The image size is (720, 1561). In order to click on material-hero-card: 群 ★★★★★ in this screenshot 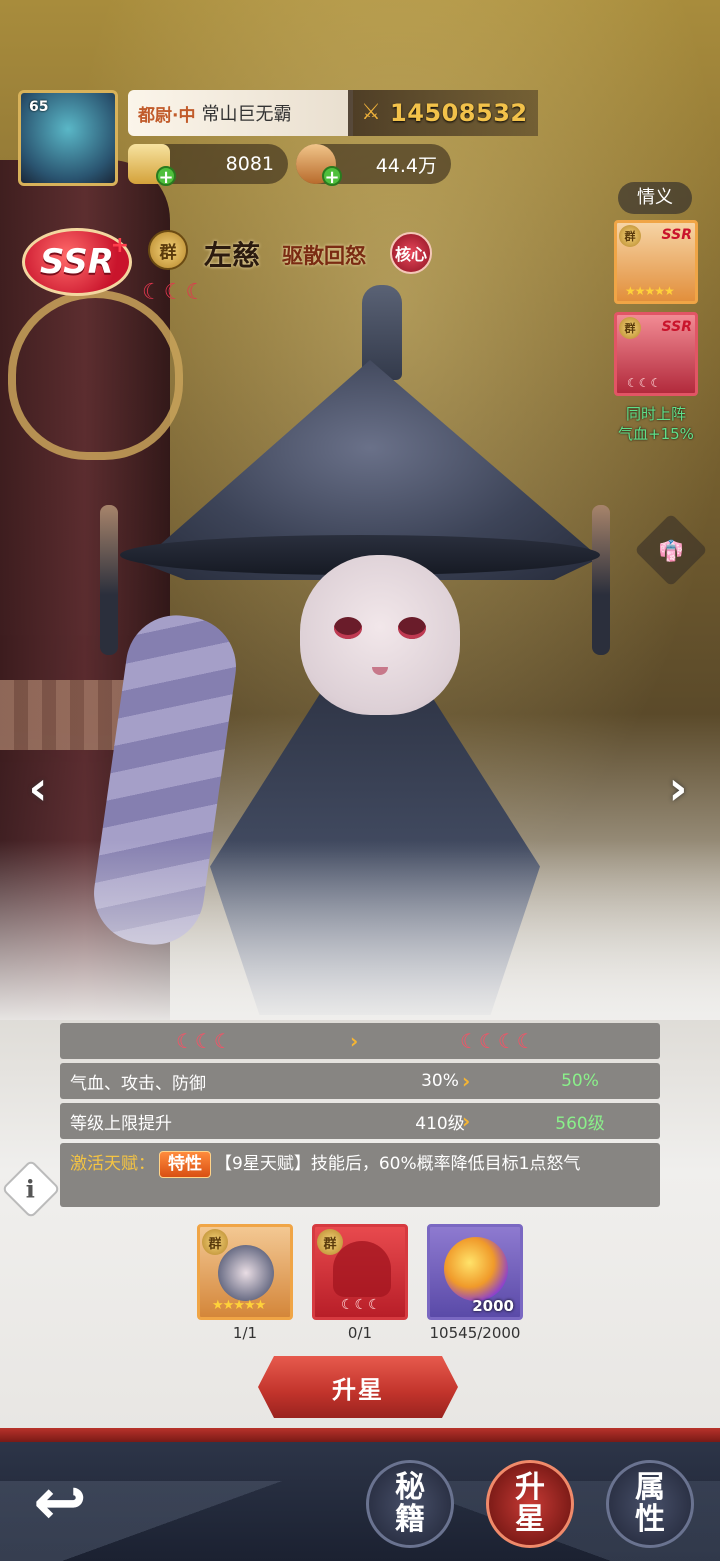, I will do `click(245, 1272)`.